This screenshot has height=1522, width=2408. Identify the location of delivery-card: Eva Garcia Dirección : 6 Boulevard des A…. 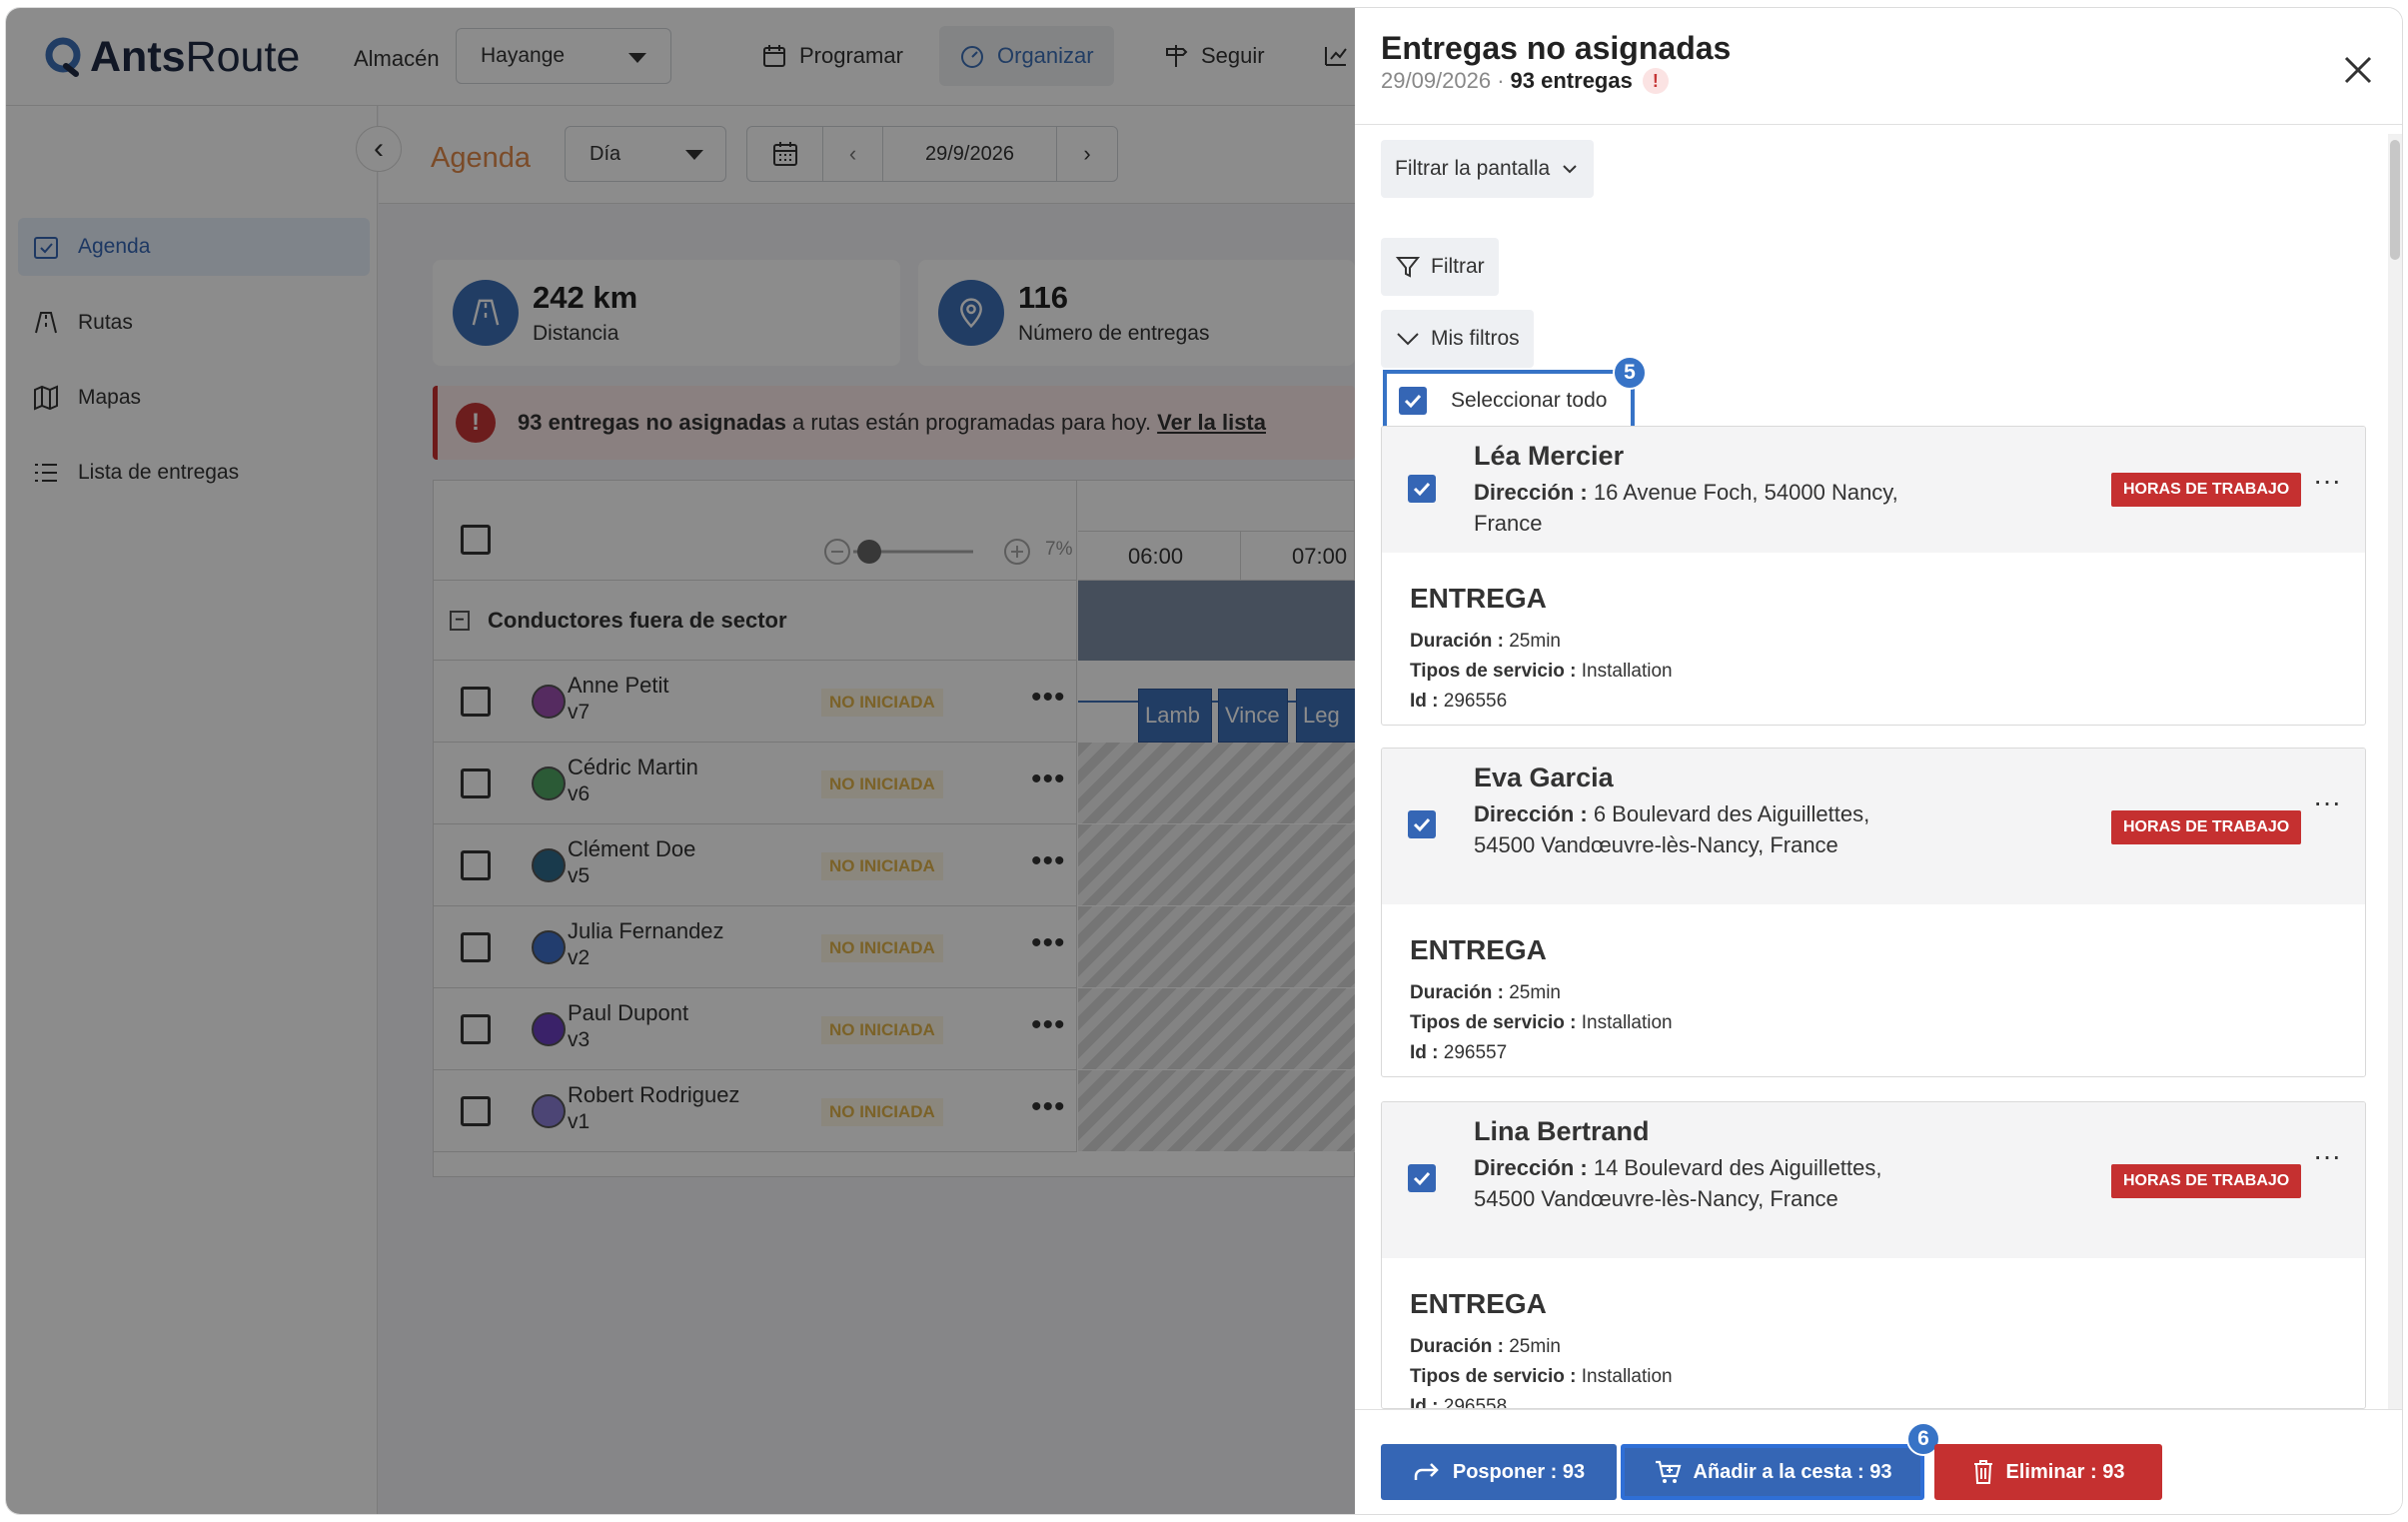
(1873, 913).